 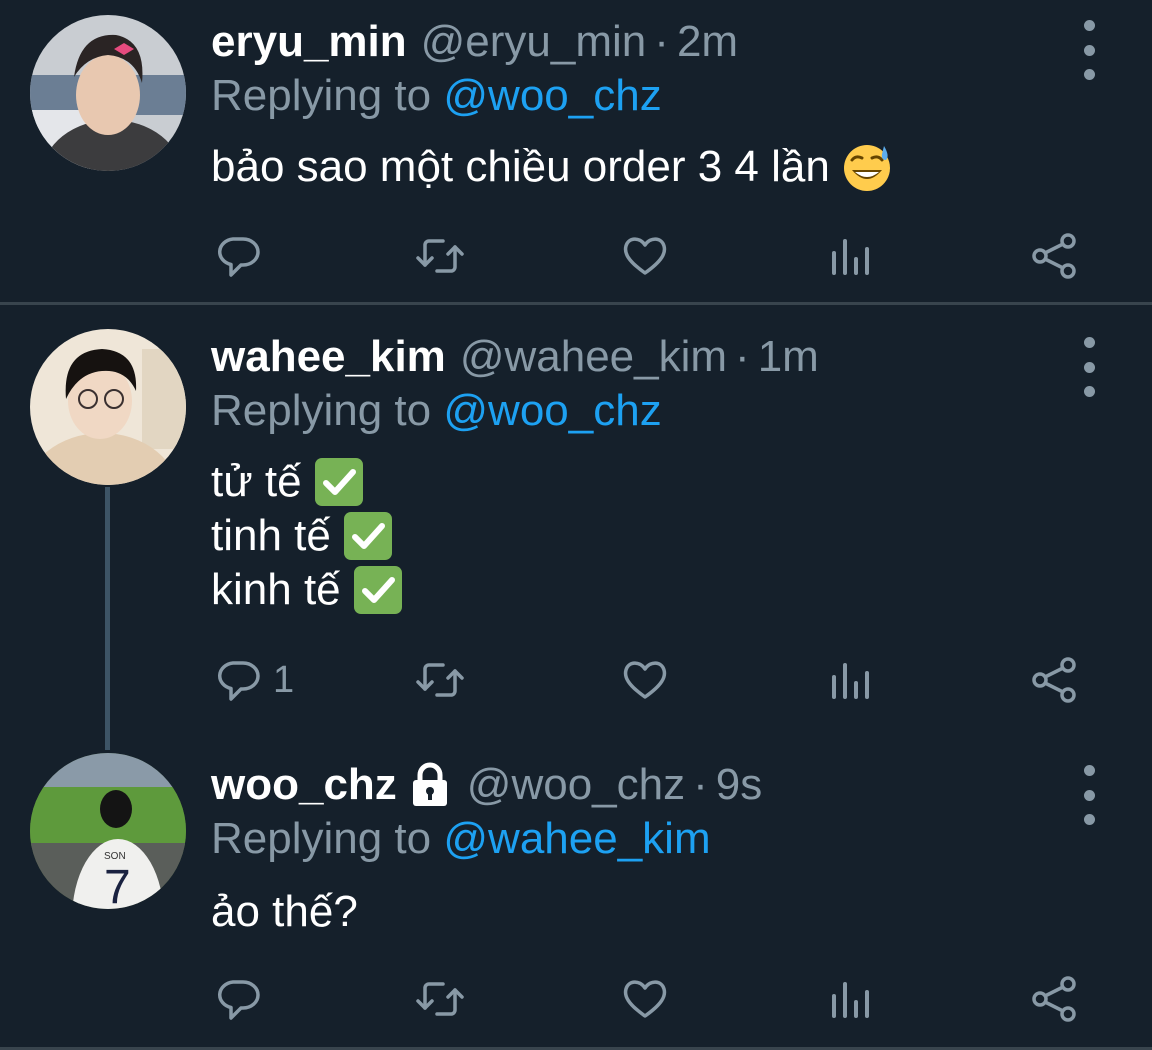 I want to click on tweet-line: tinh tế, so click(x=271, y=535).